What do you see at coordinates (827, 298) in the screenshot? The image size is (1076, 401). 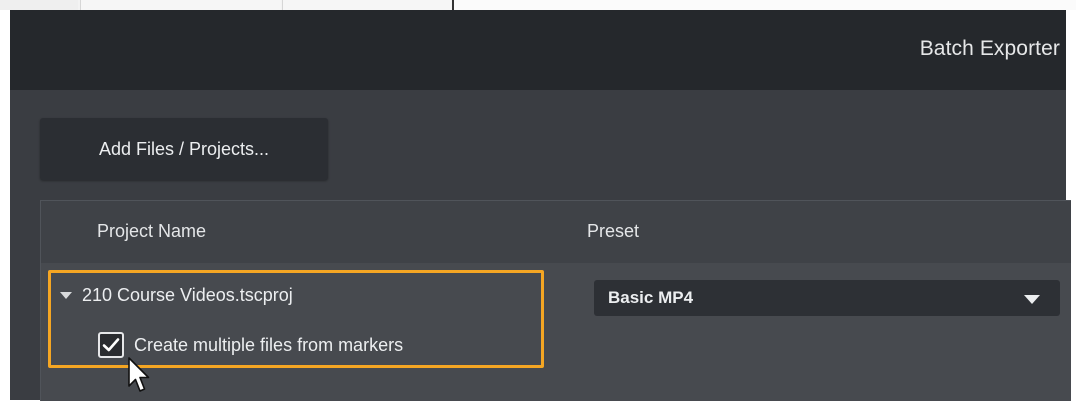 I see `preset-dropdown: Basic MP4` at bounding box center [827, 298].